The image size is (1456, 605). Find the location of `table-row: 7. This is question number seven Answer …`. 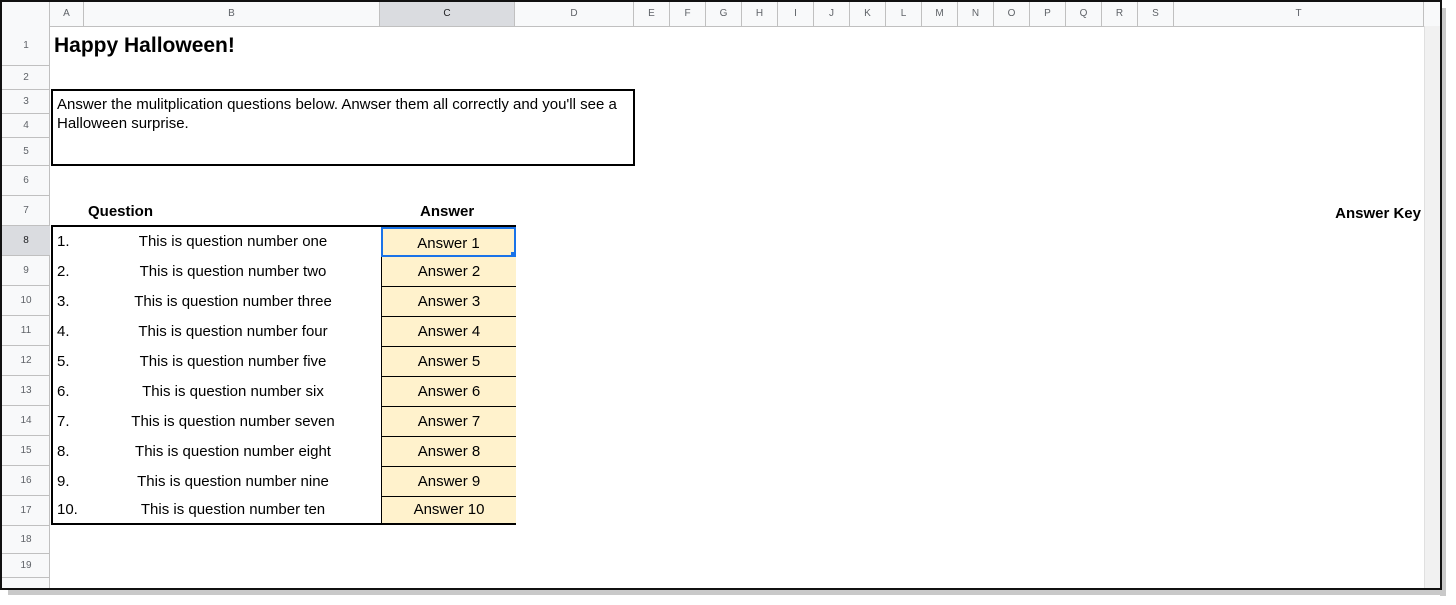

table-row: 7. This is question number seven Answer … is located at coordinates (284, 422).